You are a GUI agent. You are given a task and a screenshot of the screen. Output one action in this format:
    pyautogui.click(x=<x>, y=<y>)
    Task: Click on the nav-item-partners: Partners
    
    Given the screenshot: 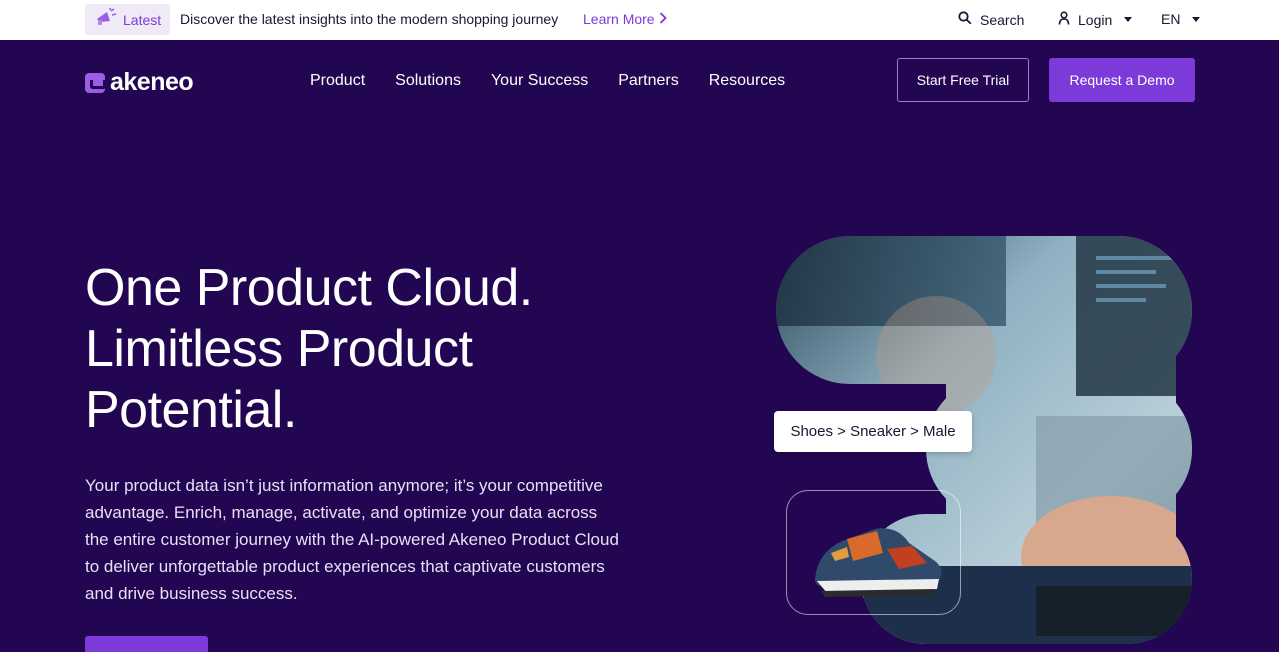 What is the action you would take?
    pyautogui.click(x=648, y=81)
    